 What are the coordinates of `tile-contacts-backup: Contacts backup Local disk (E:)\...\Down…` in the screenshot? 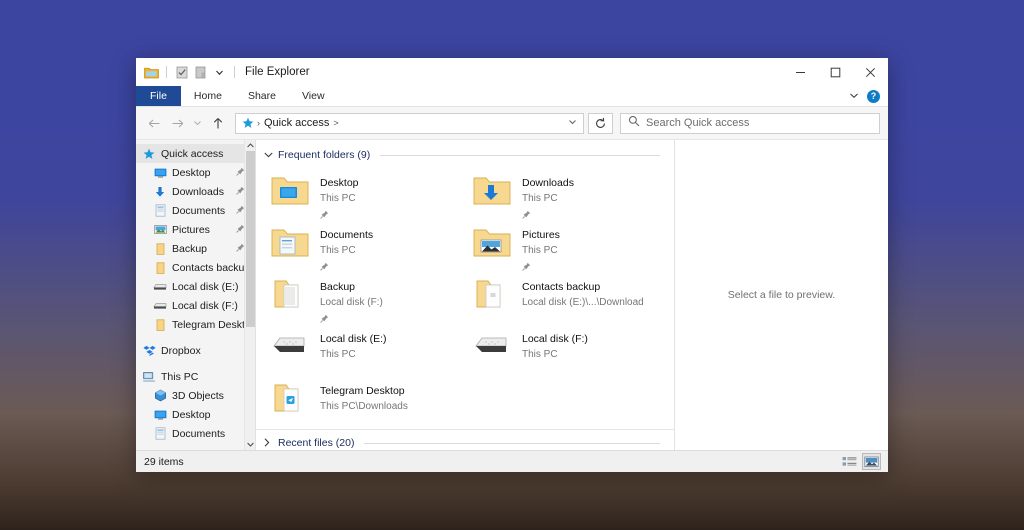 It's located at (573, 298).